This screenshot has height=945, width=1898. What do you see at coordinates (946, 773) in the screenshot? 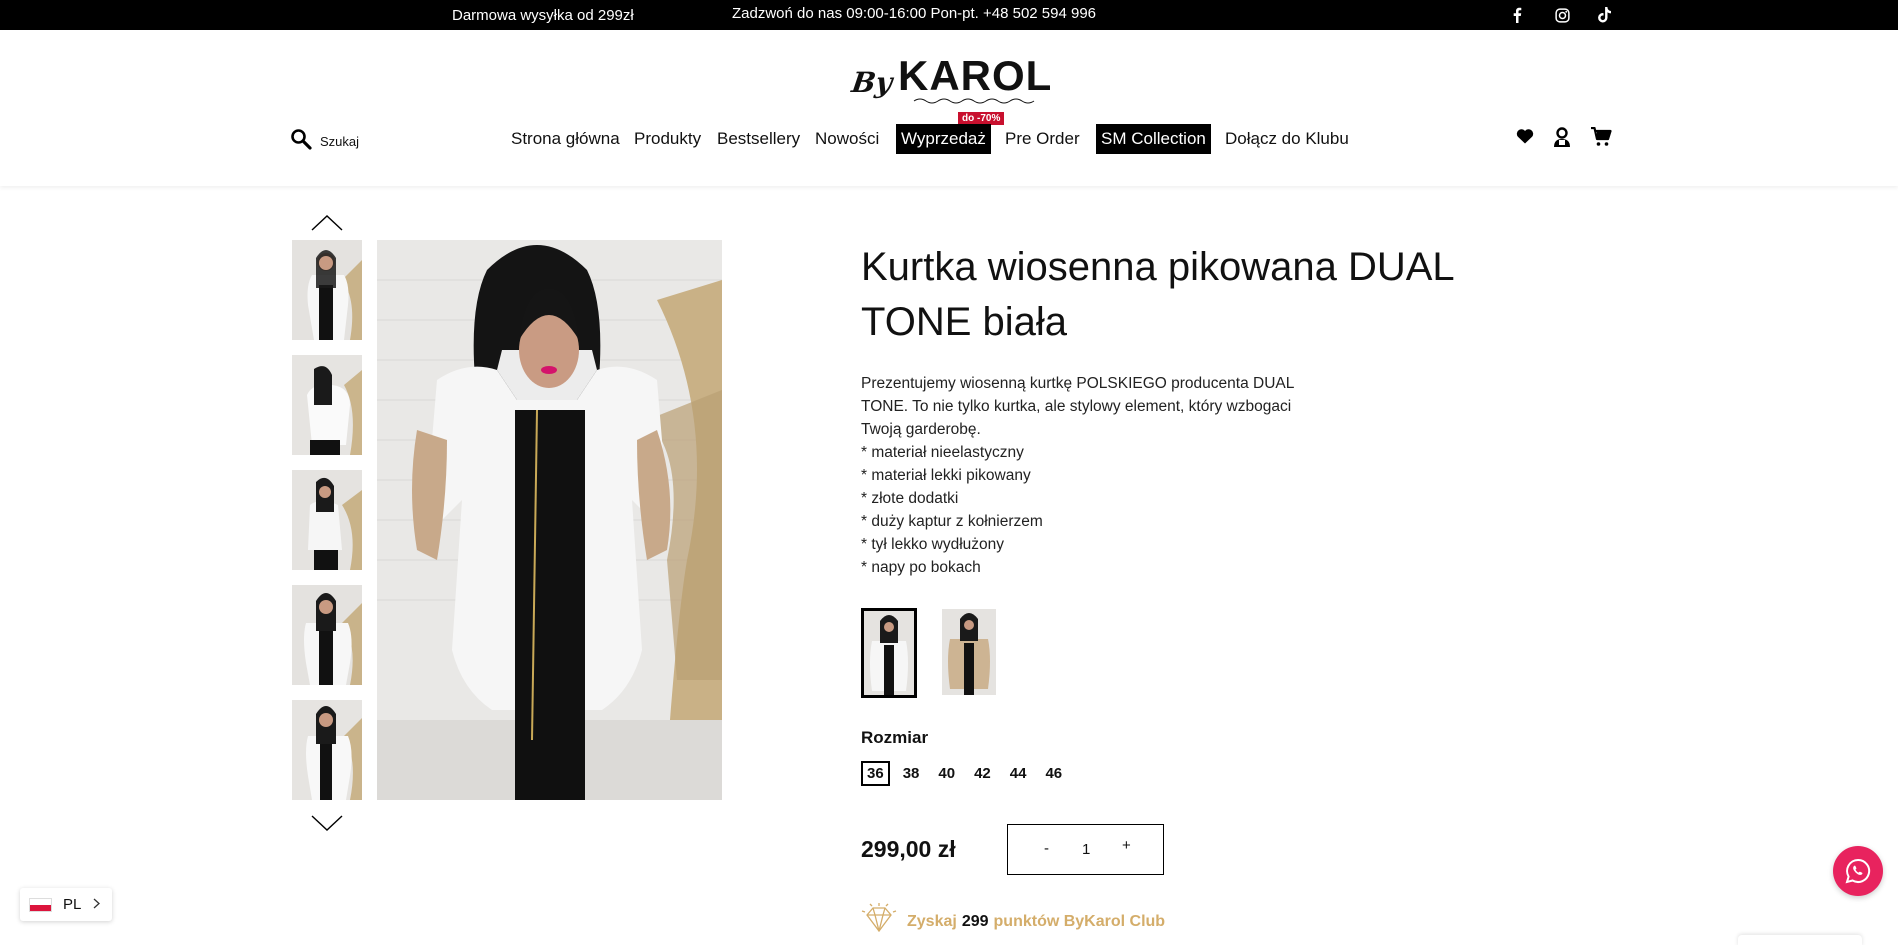
I see `size-option-40: 40` at bounding box center [946, 773].